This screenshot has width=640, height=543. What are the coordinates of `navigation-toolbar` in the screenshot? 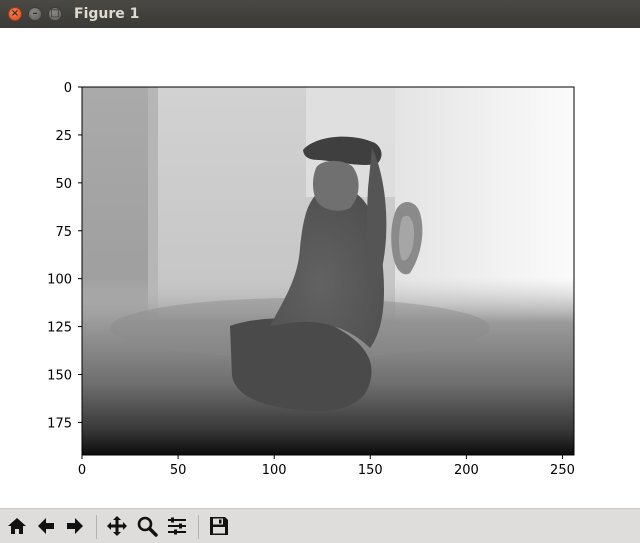 It's located at (320, 525).